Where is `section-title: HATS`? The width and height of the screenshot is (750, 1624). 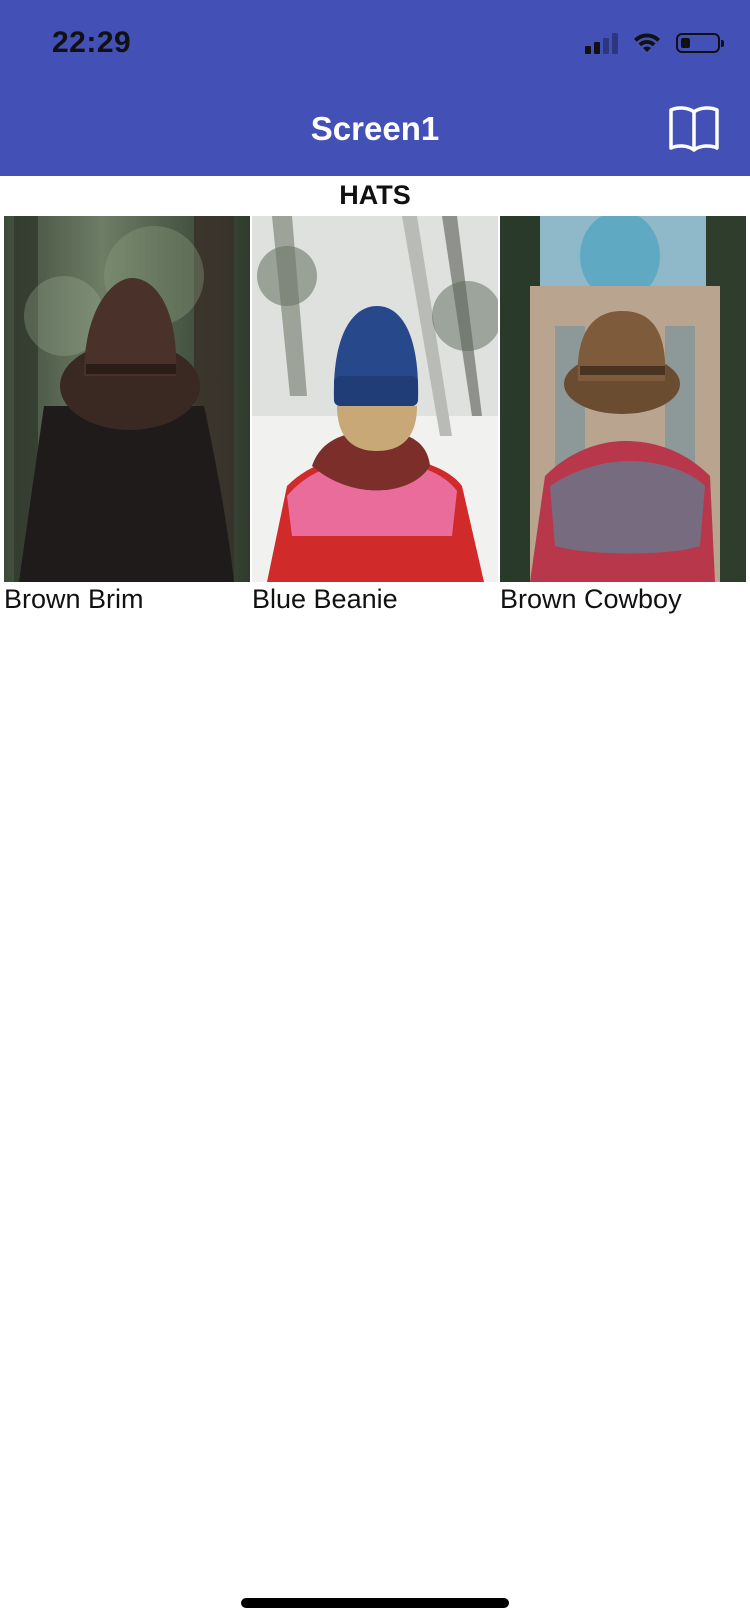
section-title: HATS is located at coordinates (375, 195).